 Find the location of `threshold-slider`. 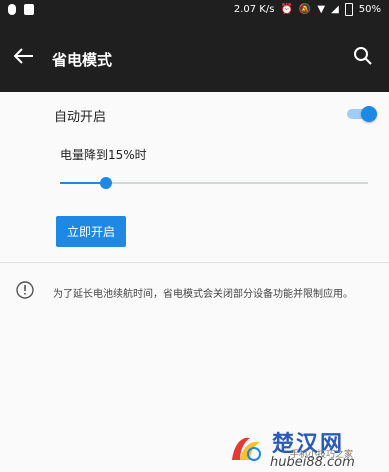

threshold-slider is located at coordinates (214, 183).